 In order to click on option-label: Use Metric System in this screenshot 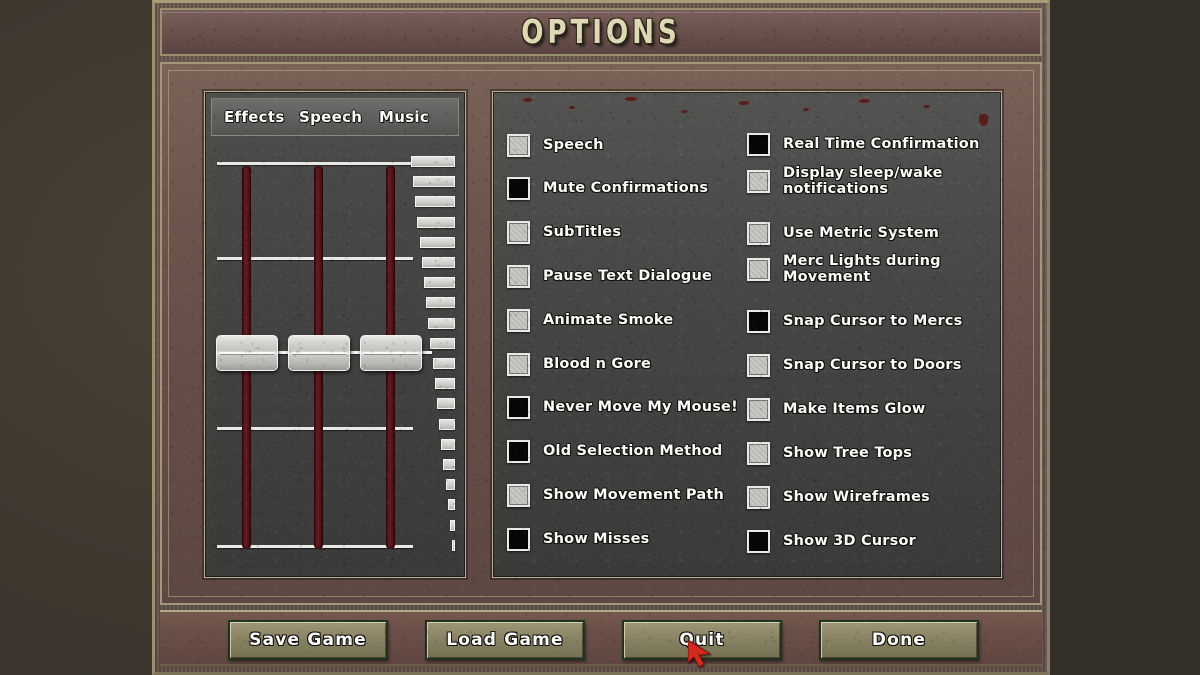, I will do `click(861, 233)`.